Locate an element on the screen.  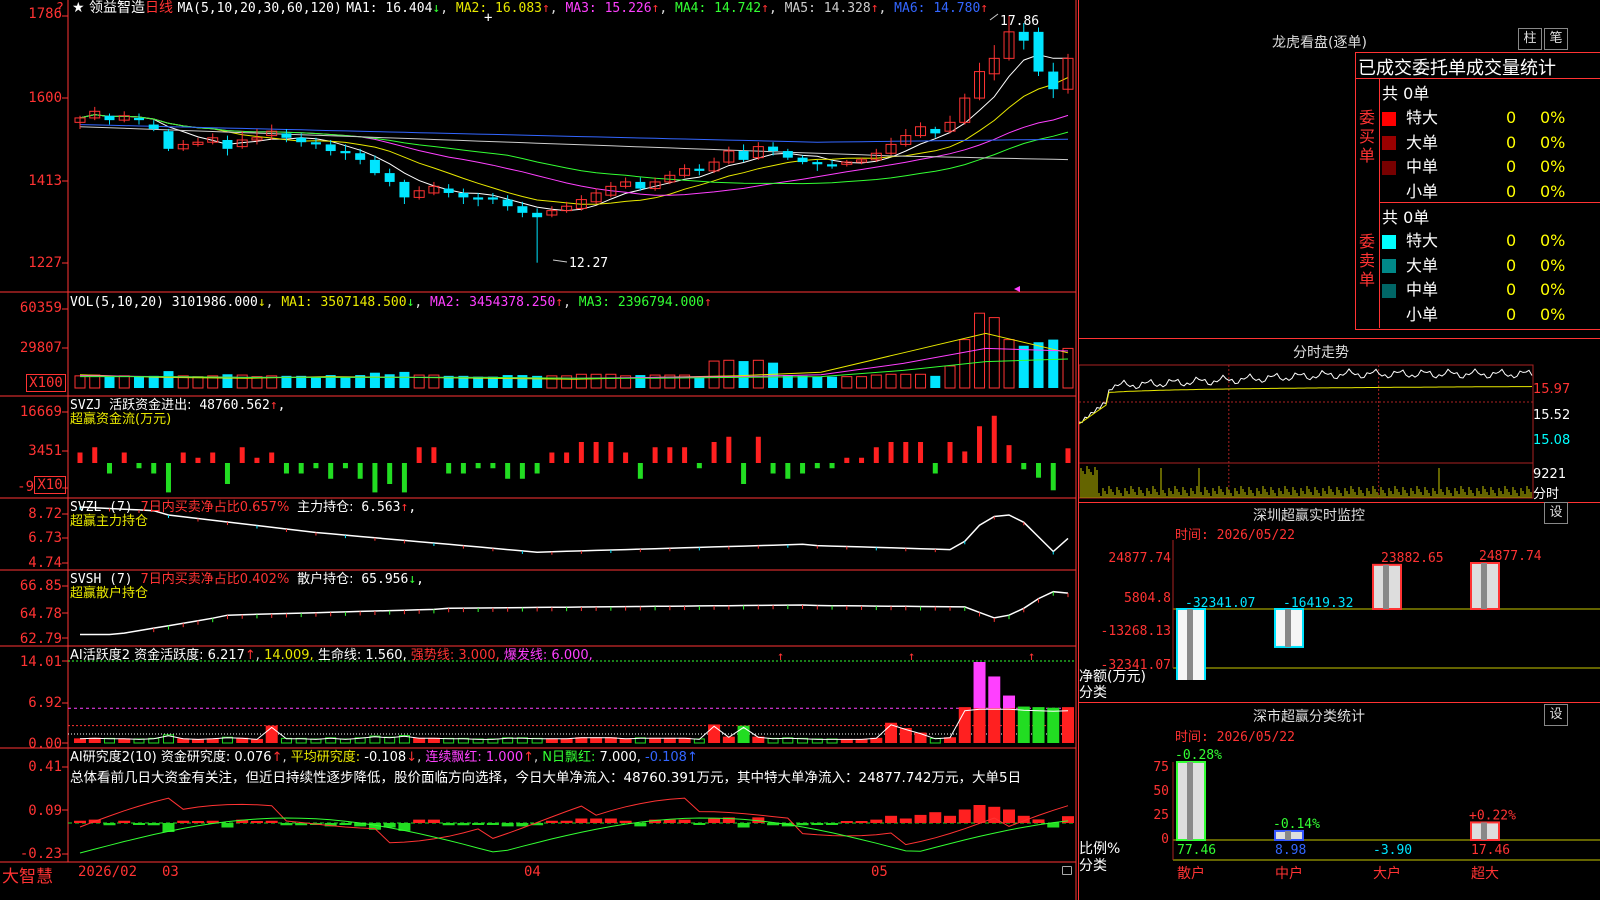
order-type: 特大 is located at coordinates (1422, 117).